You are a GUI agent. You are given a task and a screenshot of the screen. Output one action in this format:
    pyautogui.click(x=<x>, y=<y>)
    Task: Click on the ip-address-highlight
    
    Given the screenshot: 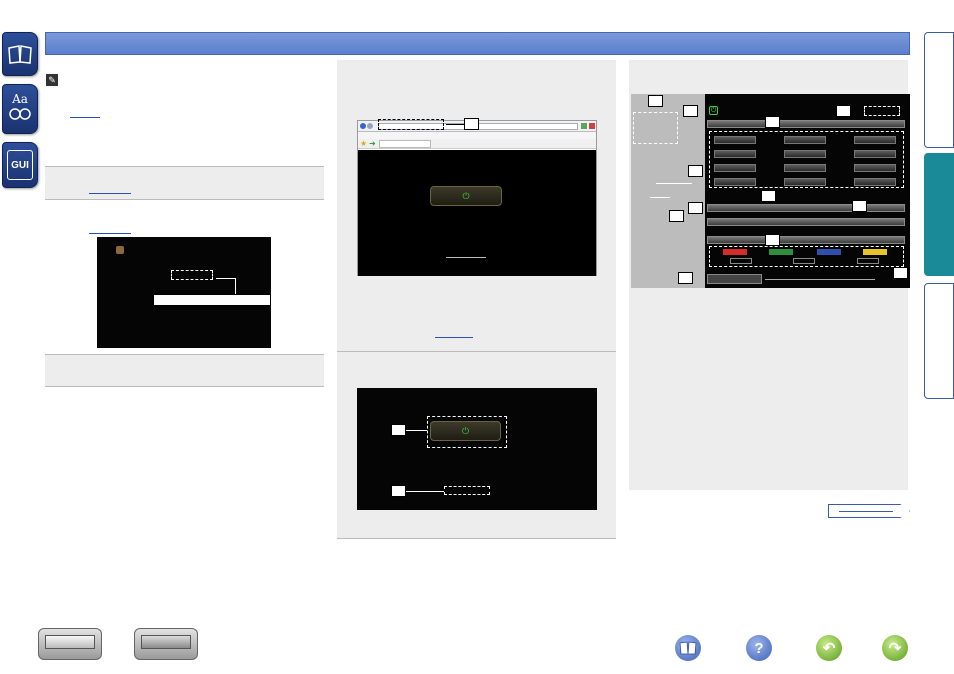 What is the action you would take?
    pyautogui.click(x=192, y=275)
    